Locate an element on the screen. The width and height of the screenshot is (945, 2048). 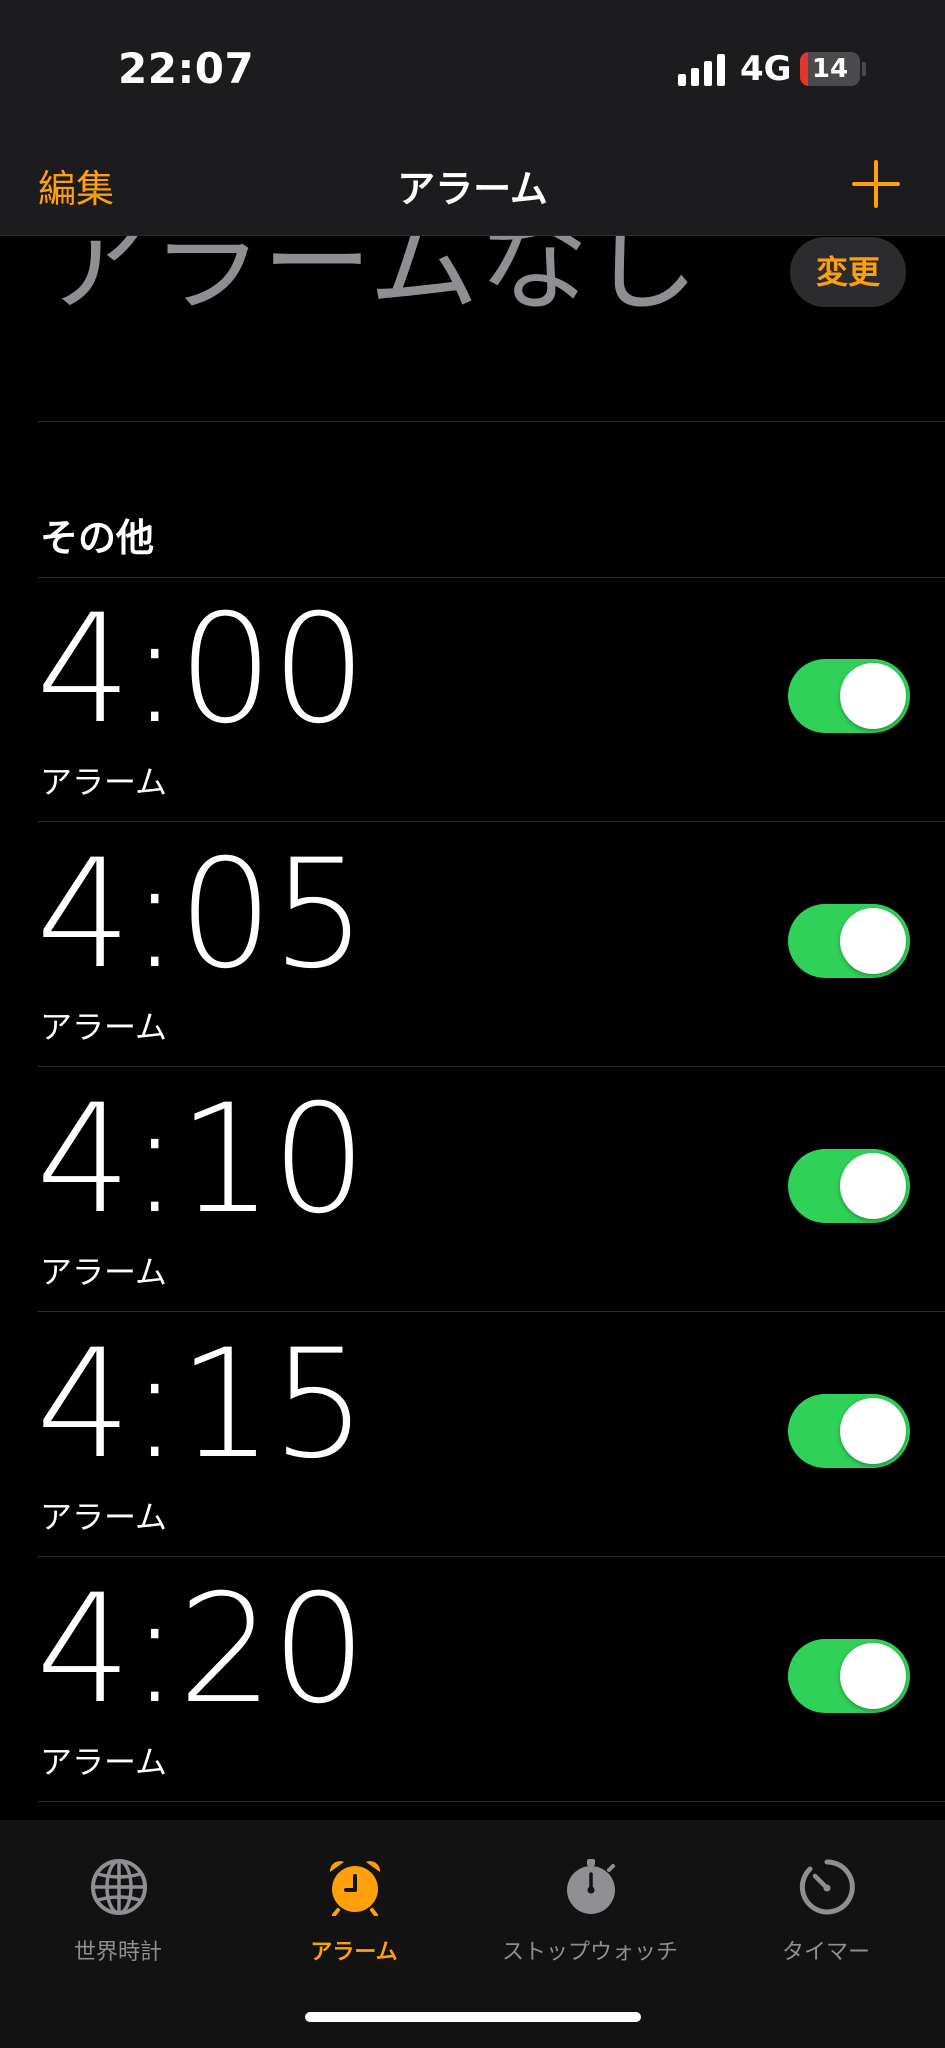
page-title: アラーム is located at coordinates (472, 189).